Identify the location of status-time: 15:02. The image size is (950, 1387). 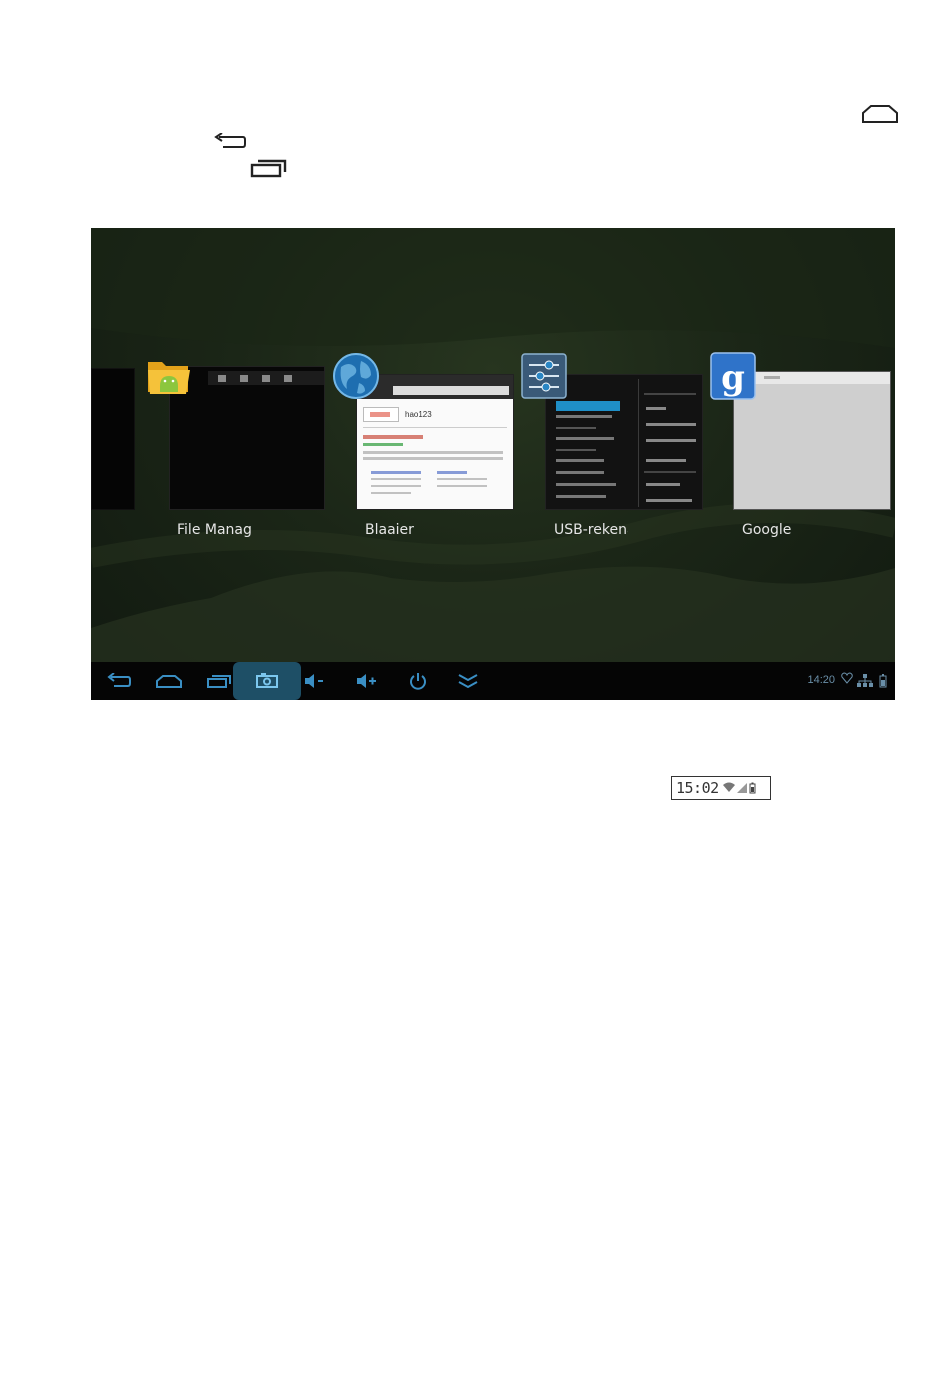
(697, 788).